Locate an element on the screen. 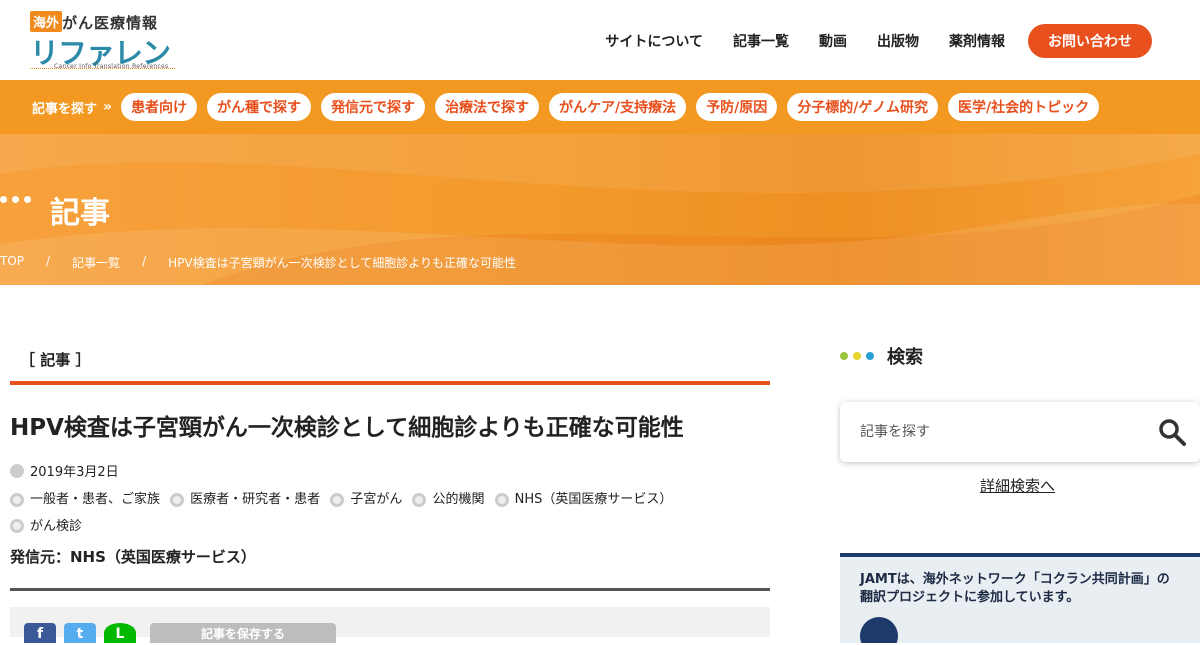 The image size is (1200, 645). article-title: HPV検査は子宮頸がん一次検診として細胞診よりも正確な可能性 is located at coordinates (347, 428).